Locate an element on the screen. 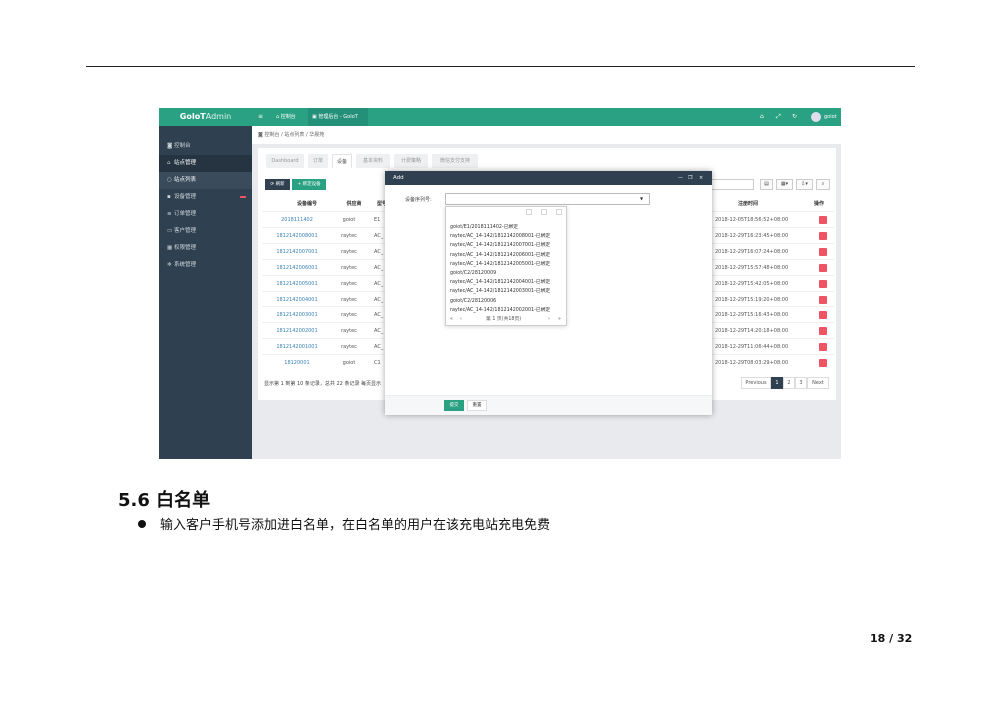 The width and height of the screenshot is (1000, 707). close-icon: × is located at coordinates (701, 178).